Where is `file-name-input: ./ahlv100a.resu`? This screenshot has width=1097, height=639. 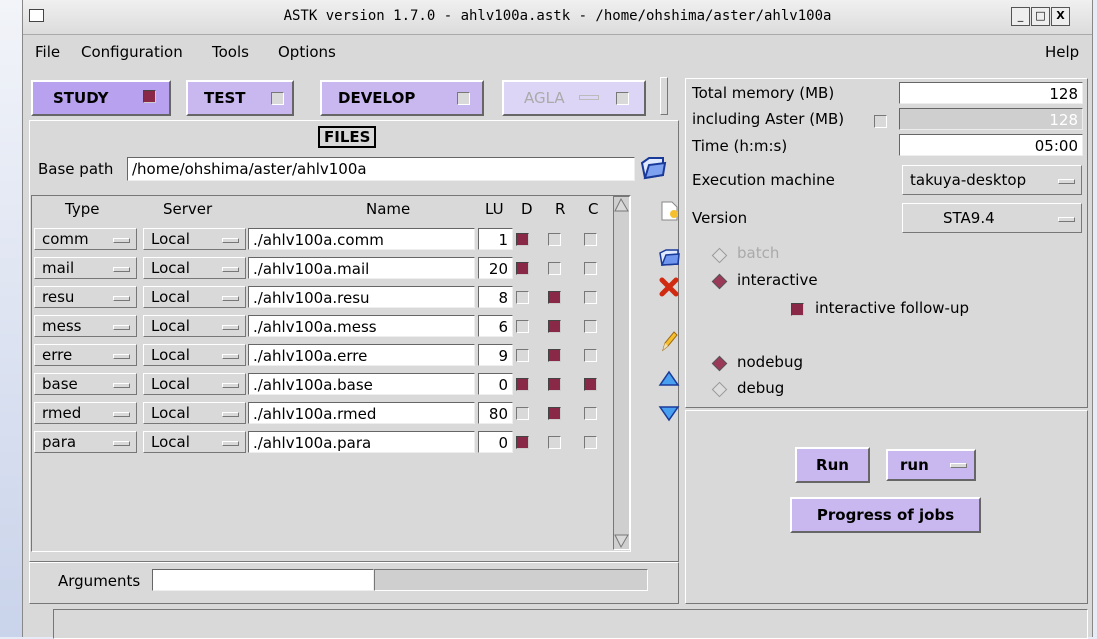 file-name-input: ./ahlv100a.resu is located at coordinates (361, 297).